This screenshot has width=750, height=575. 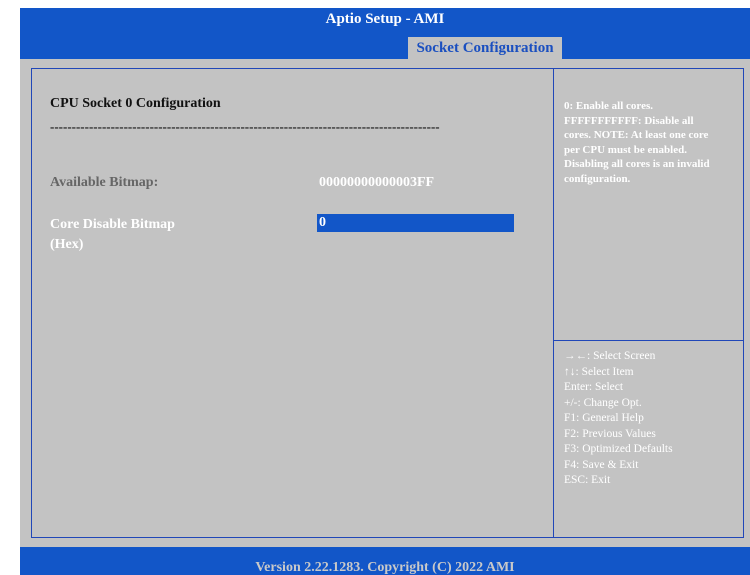 What do you see at coordinates (104, 182) in the screenshot?
I see `available-bitmap-label: Available Bitmap:` at bounding box center [104, 182].